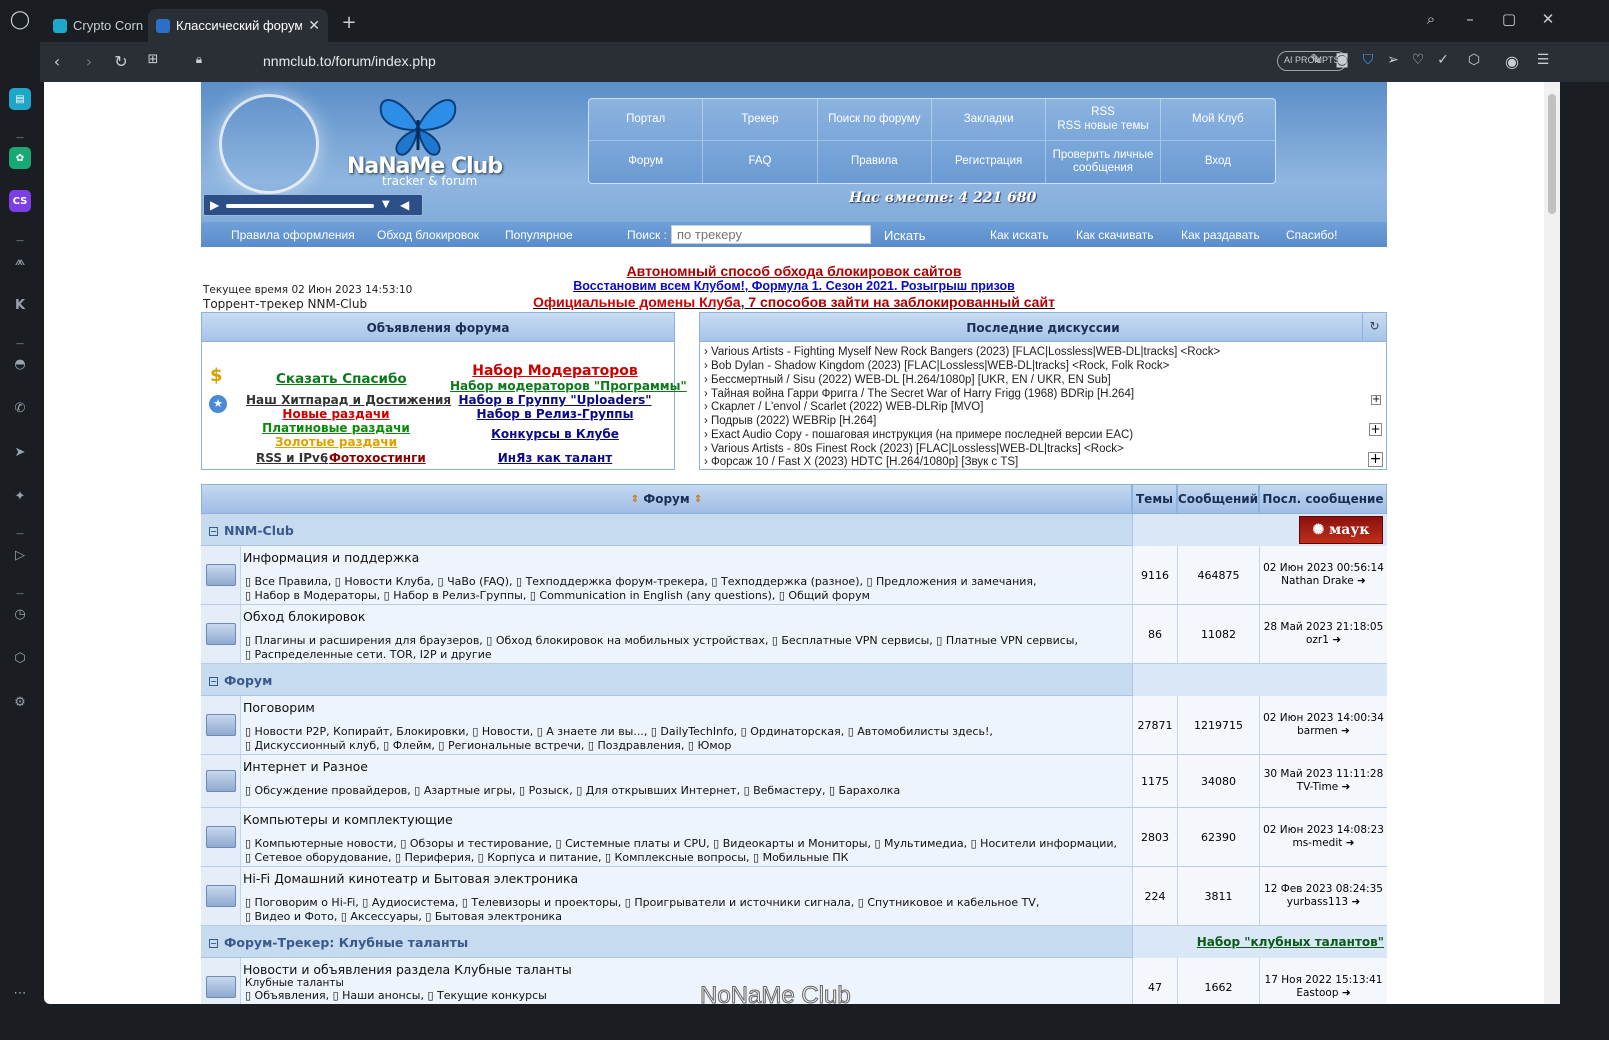 Image resolution: width=1609 pixels, height=1040 pixels. What do you see at coordinates (1311, 235) in the screenshot?
I see `thanks-link: Спасибо!` at bounding box center [1311, 235].